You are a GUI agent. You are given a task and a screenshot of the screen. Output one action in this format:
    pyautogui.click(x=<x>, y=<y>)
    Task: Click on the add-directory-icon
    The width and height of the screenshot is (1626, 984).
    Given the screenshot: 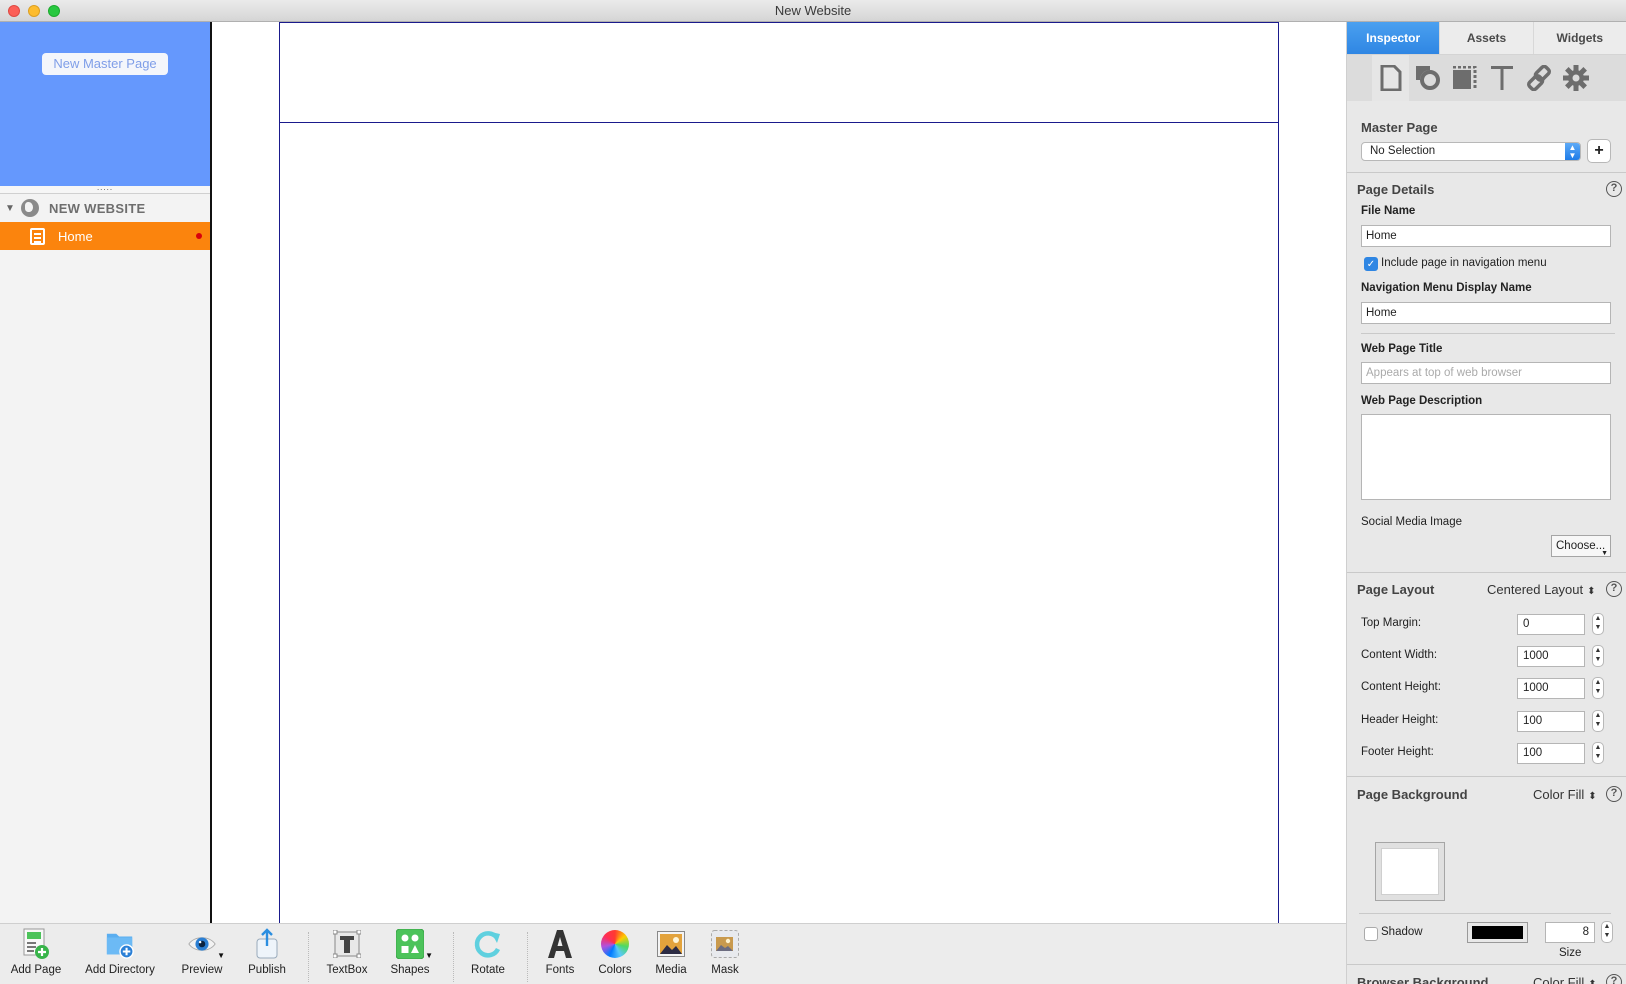 What is the action you would take?
    pyautogui.click(x=120, y=944)
    